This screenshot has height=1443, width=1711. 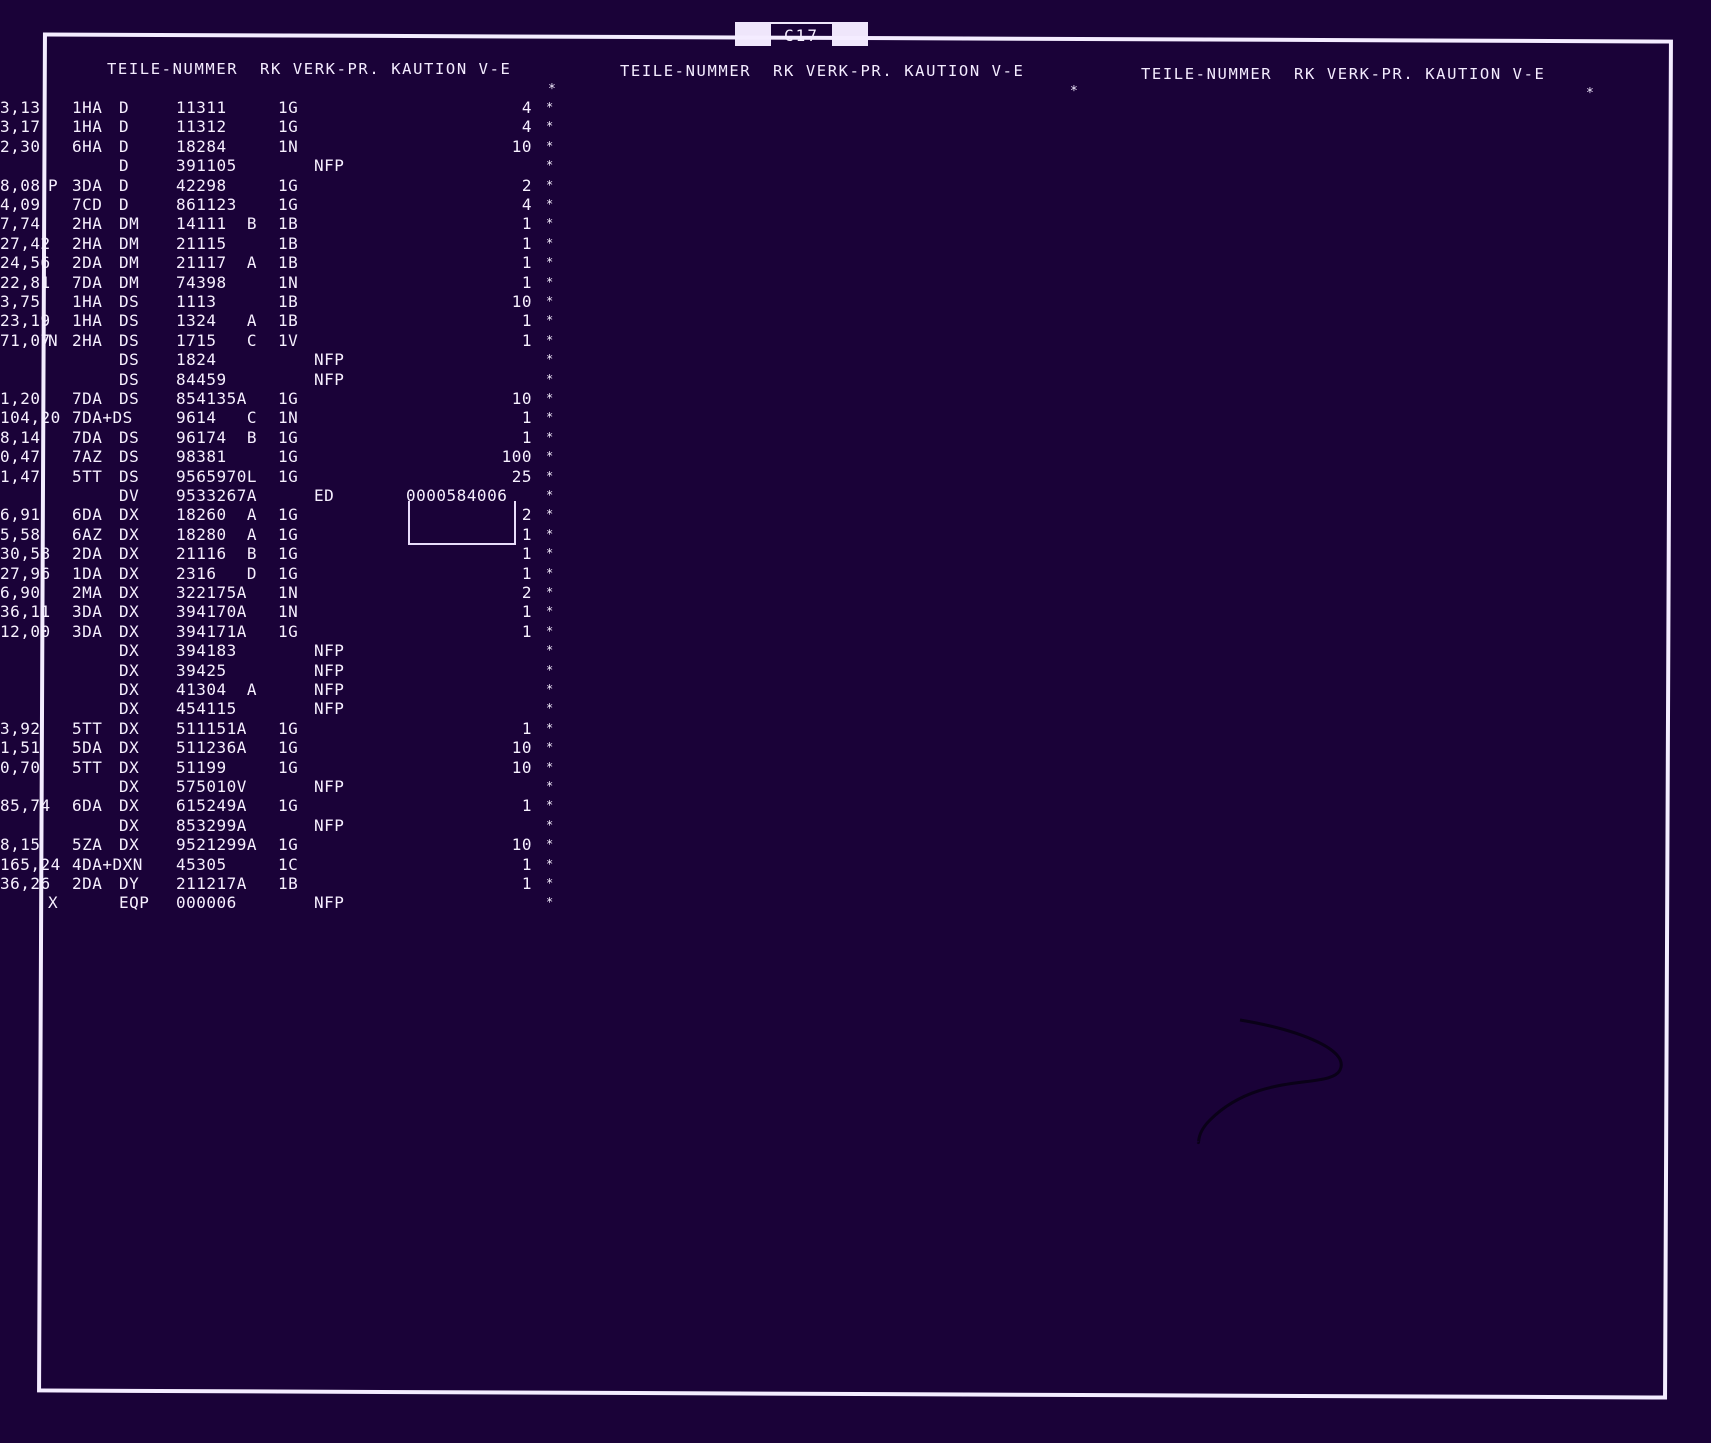 What do you see at coordinates (134, 903) in the screenshot?
I see `cell-grp: EQP` at bounding box center [134, 903].